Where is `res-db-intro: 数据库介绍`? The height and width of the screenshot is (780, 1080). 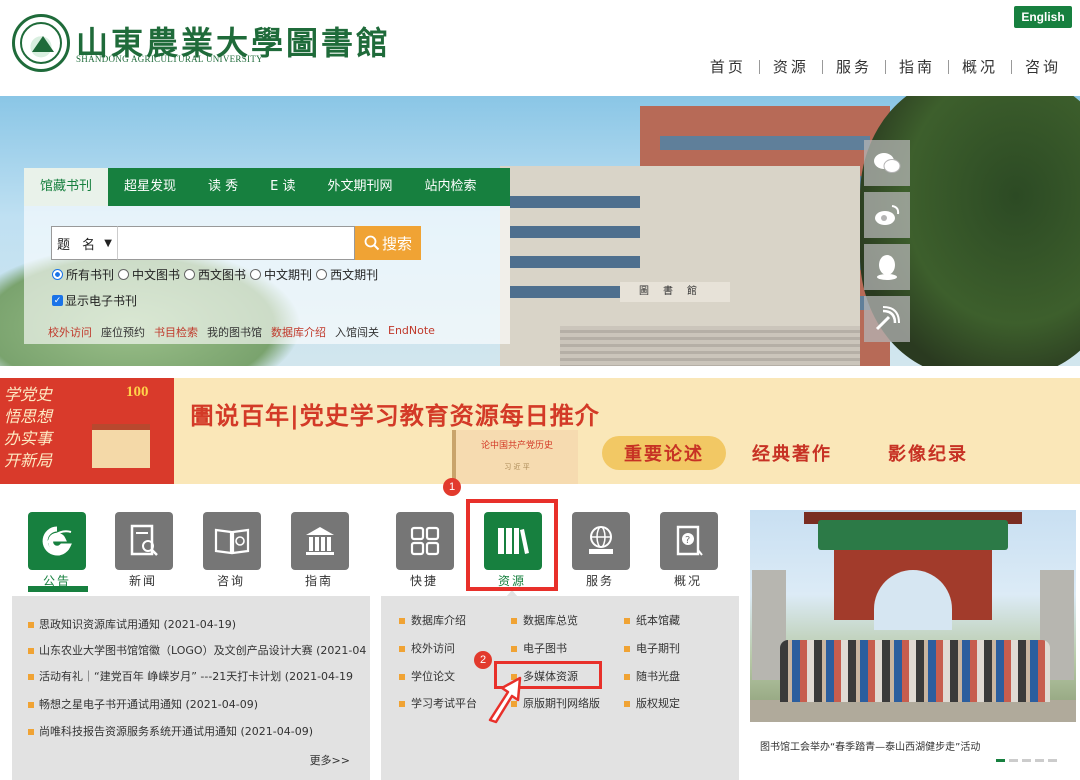
res-db-intro: 数据库介绍 is located at coordinates (432, 620).